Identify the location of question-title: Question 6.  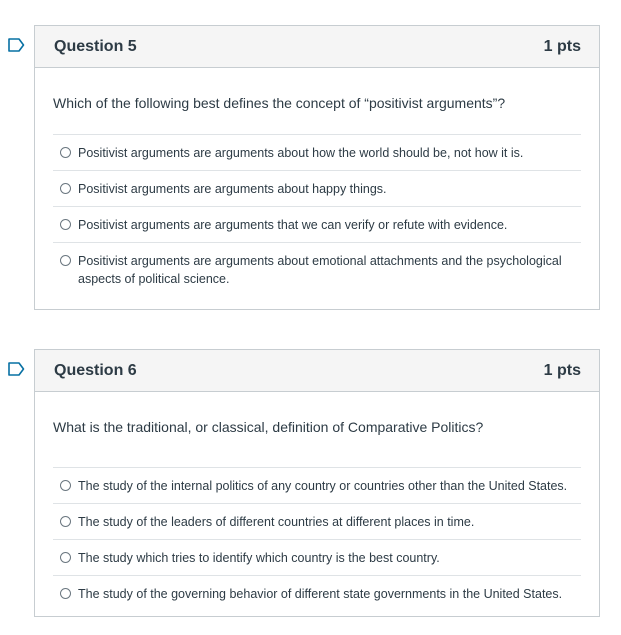
(95, 370).